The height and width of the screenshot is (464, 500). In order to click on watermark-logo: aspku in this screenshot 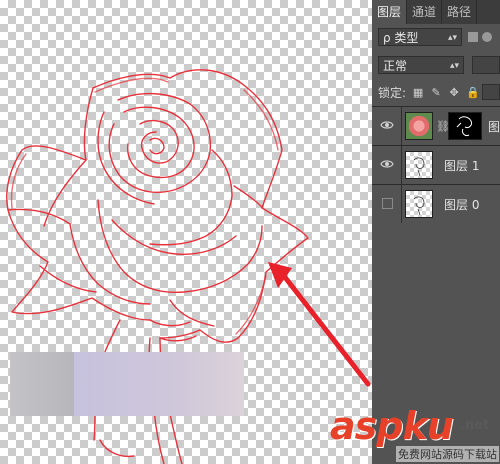, I will do `click(392, 426)`.